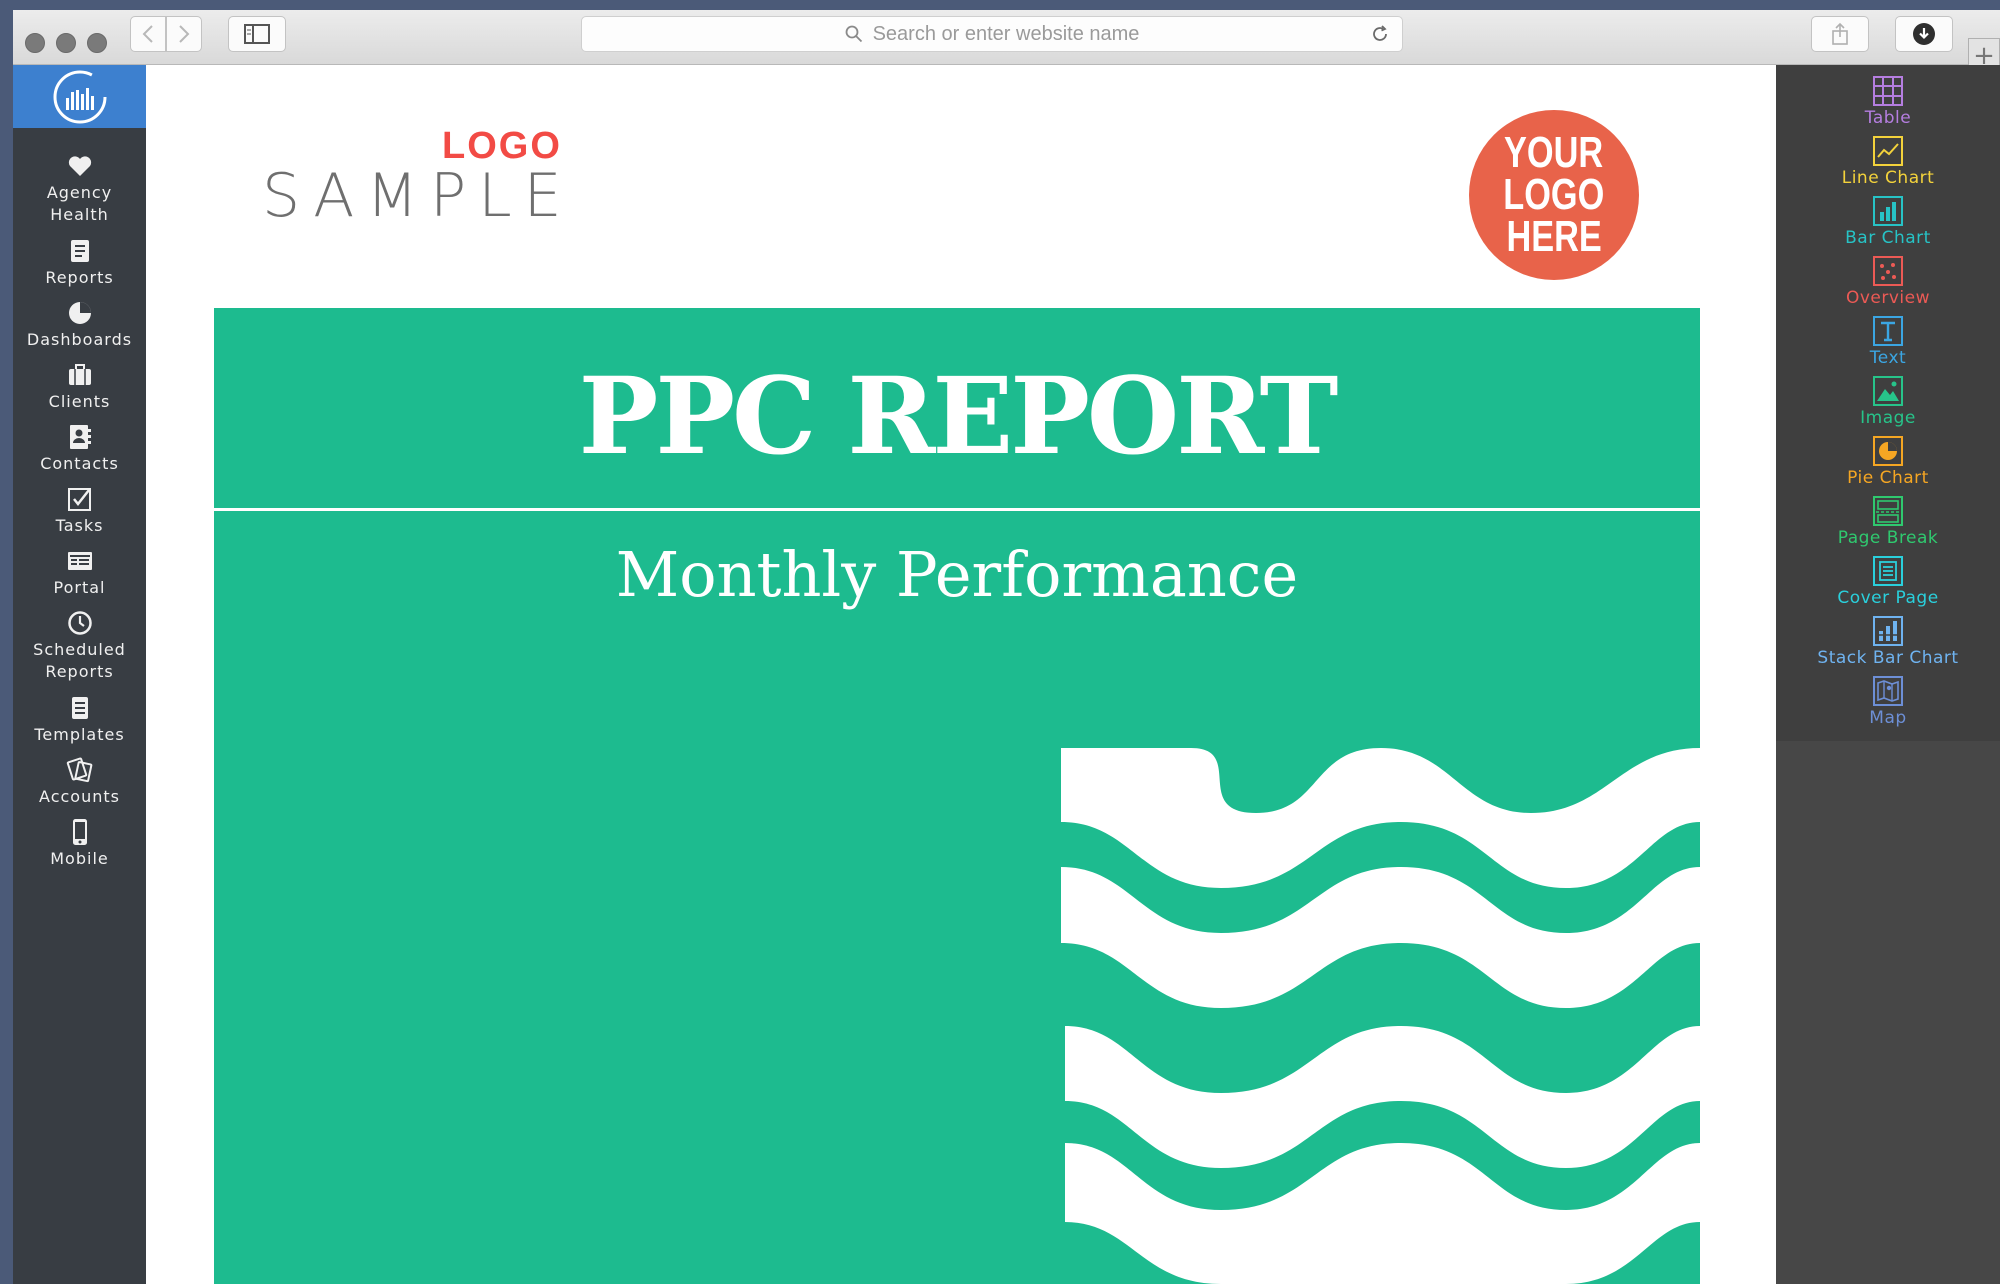 The width and height of the screenshot is (2000, 1284). Describe the element at coordinates (1888, 451) in the screenshot. I see `pie-chart-icon` at that location.